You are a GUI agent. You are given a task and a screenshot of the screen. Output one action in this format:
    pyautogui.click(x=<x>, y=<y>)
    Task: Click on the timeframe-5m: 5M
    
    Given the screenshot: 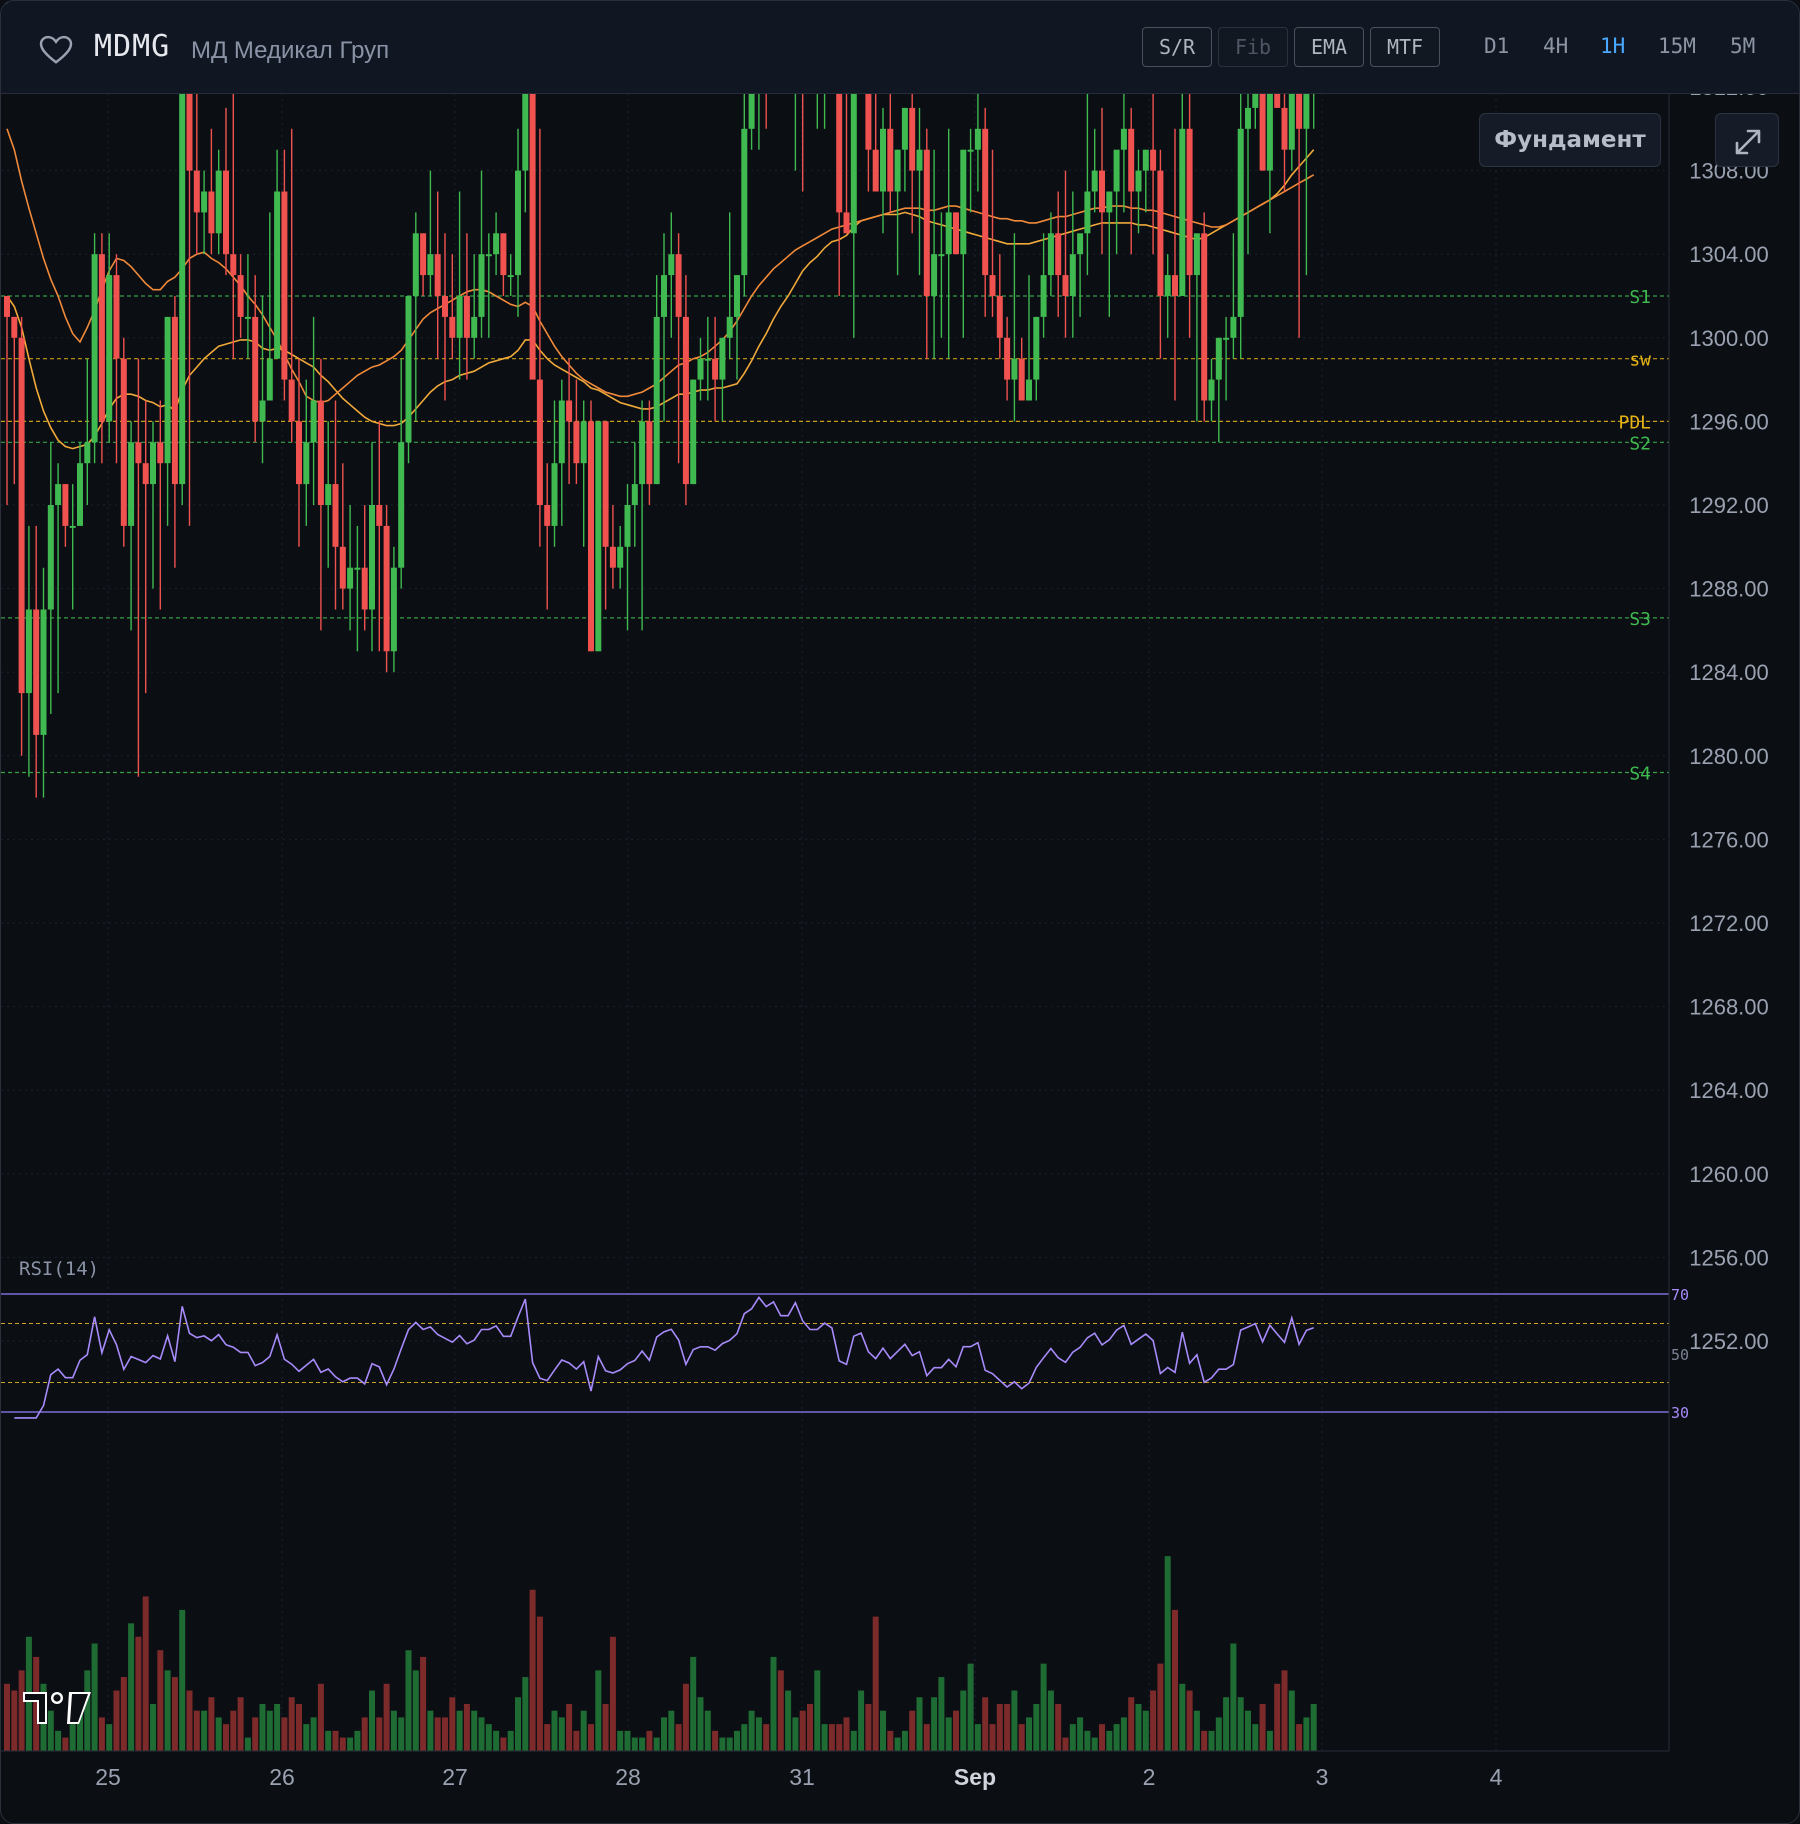 What is the action you would take?
    pyautogui.click(x=1742, y=46)
    